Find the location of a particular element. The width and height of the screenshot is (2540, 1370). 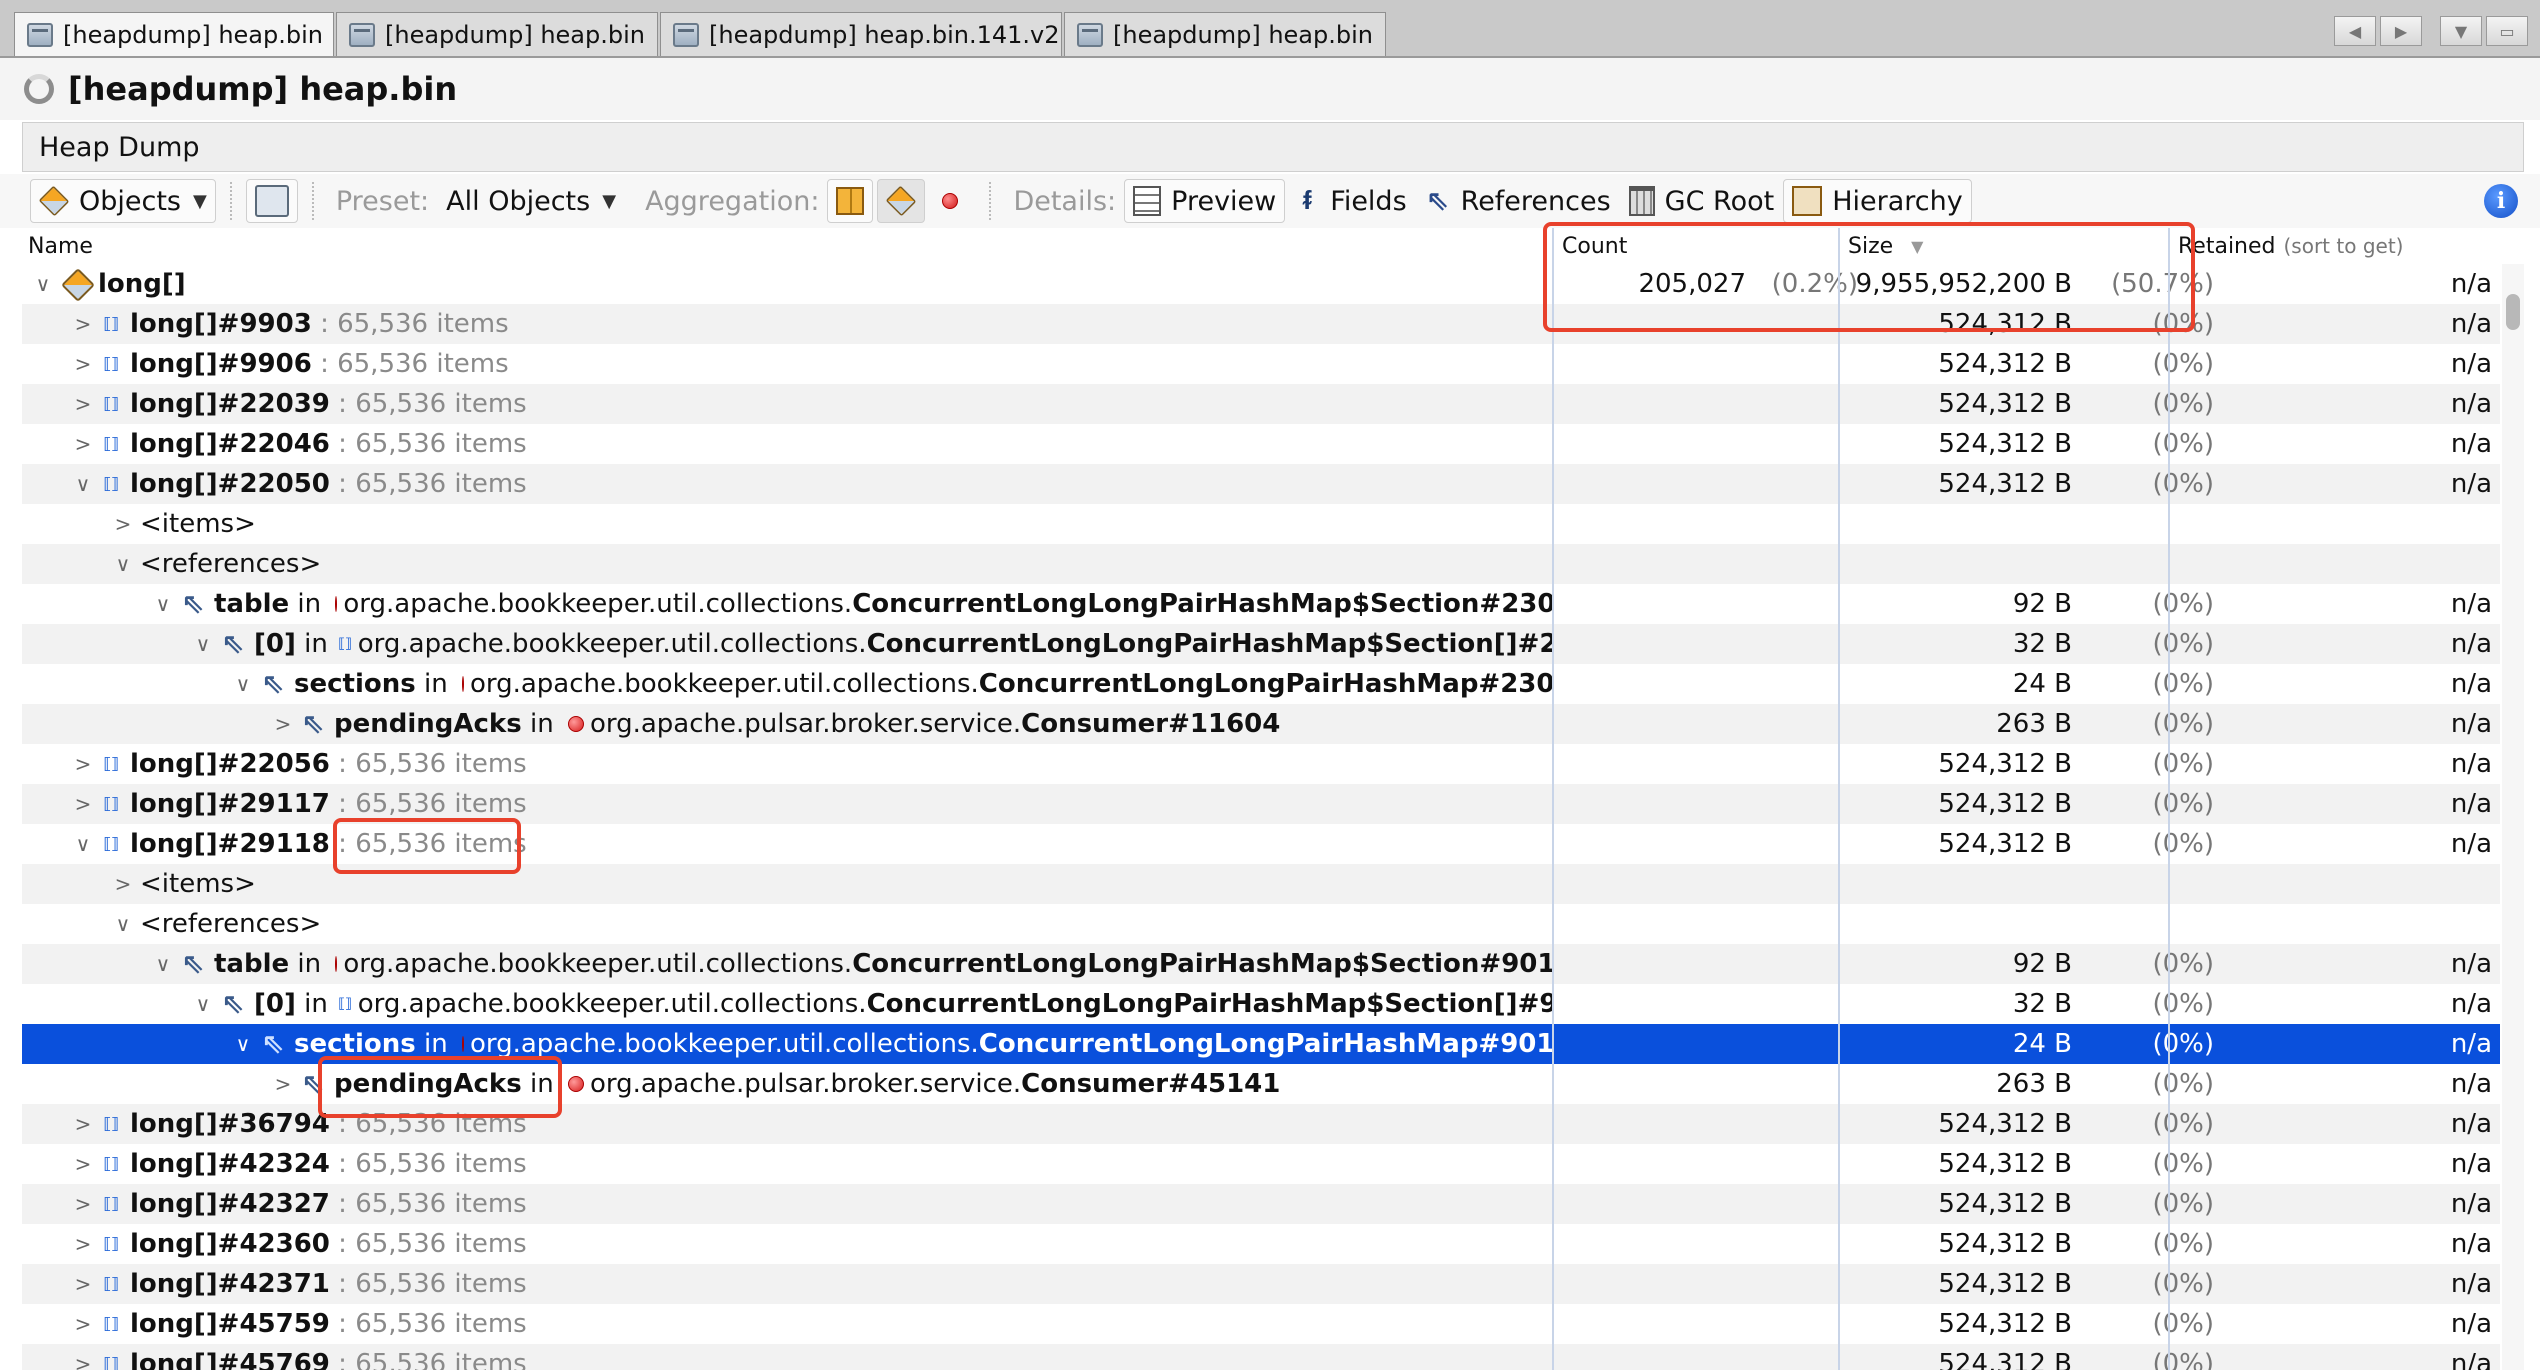

instance-name: long[]#42360 is located at coordinates (230, 1244).